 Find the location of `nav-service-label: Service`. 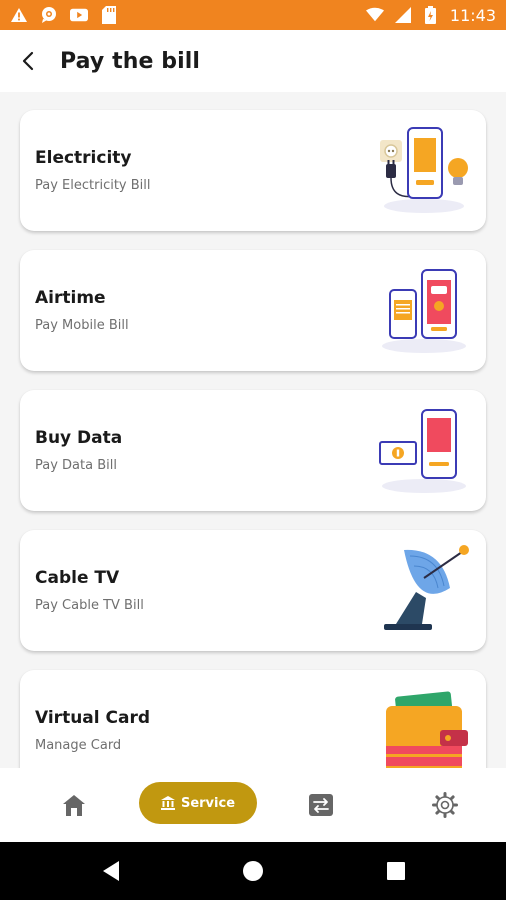

nav-service-label: Service is located at coordinates (208, 803).